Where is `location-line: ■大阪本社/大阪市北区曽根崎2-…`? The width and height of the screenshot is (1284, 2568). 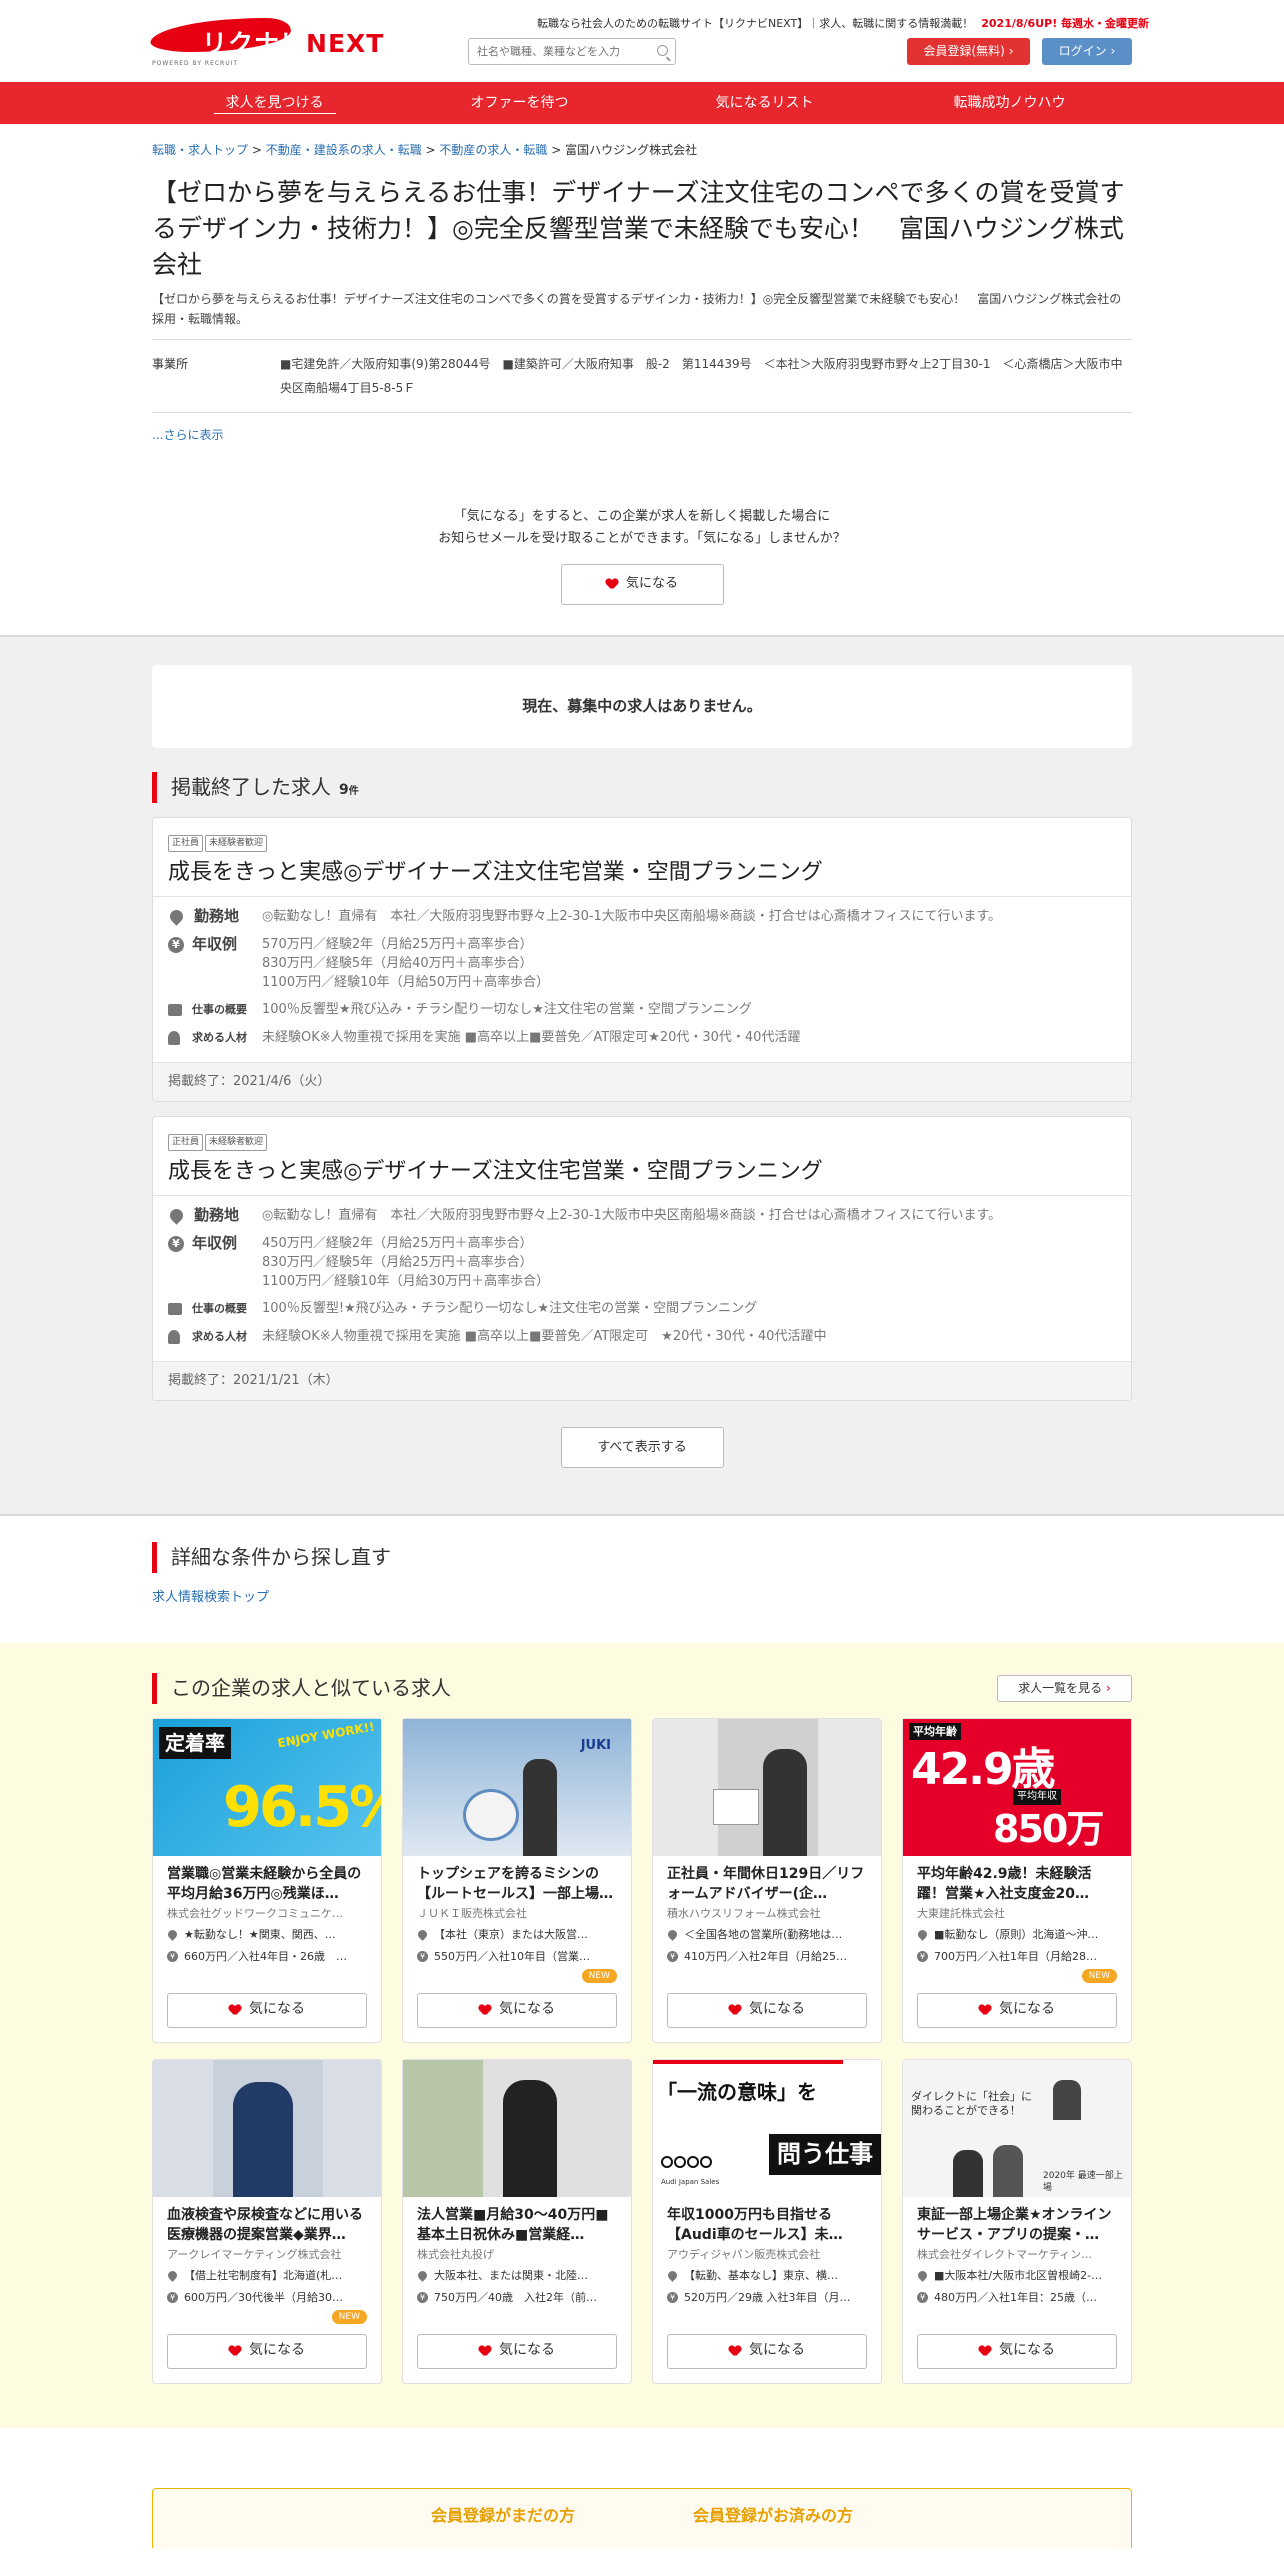 location-line: ■大阪本社/大阪市北区曽根崎2-… is located at coordinates (1017, 2272).